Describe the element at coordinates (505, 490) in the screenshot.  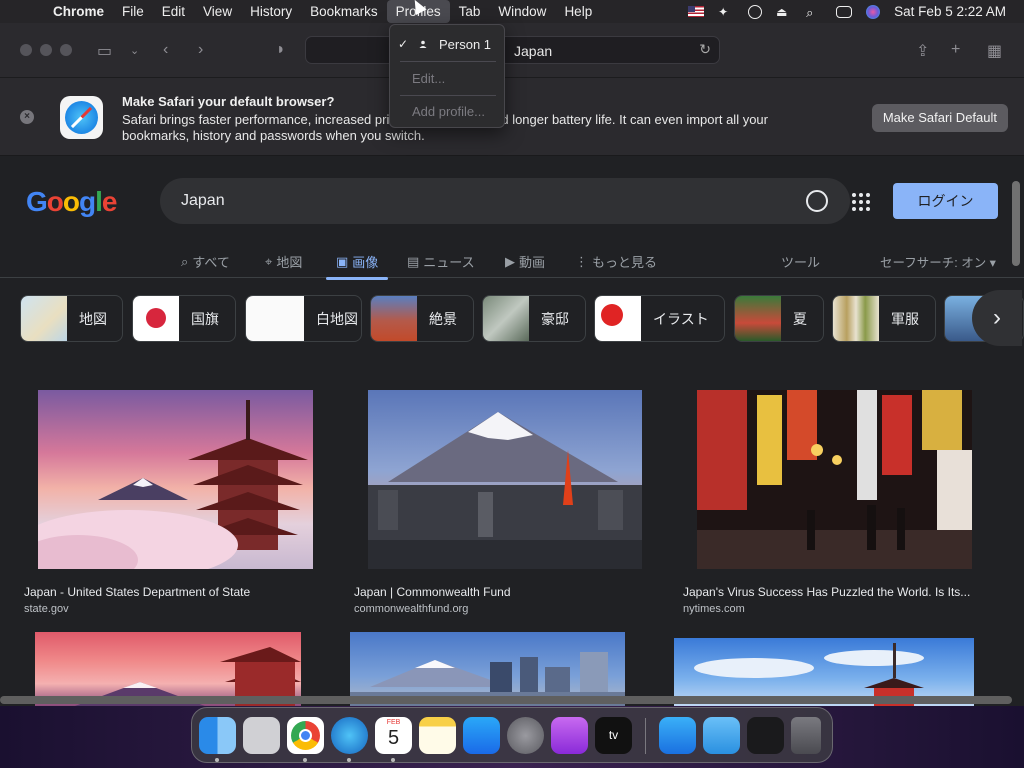
I see `fuji-tokyo-tower-image` at that location.